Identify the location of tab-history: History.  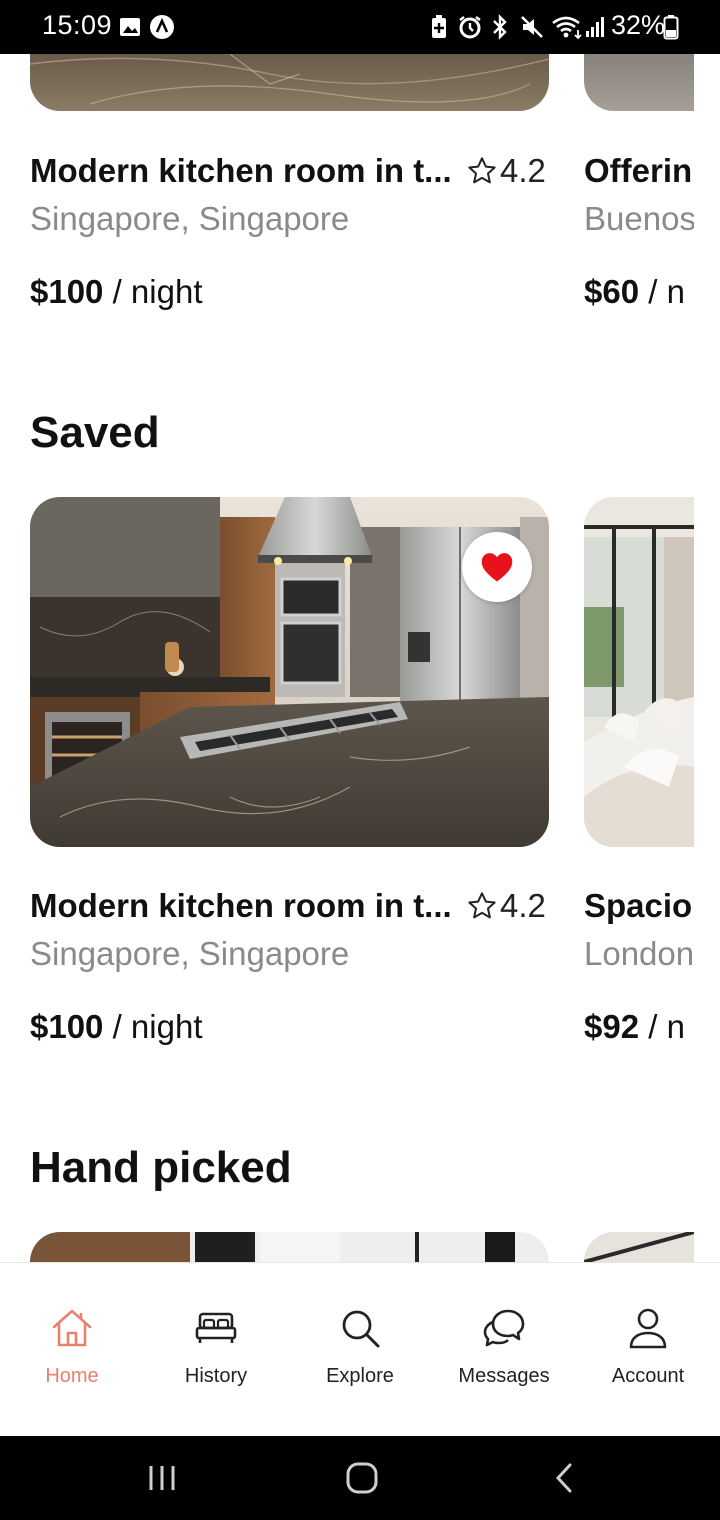
(216, 1350).